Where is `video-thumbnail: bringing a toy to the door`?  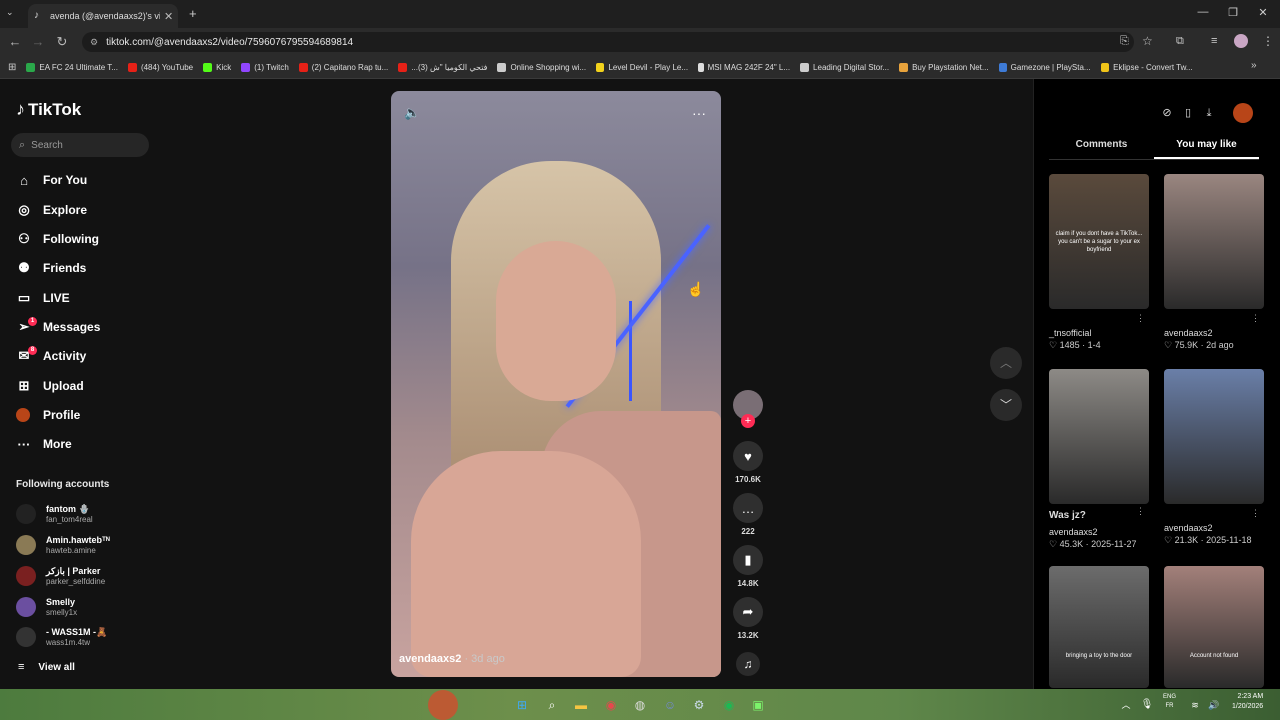
video-thumbnail: bringing a toy to the door is located at coordinates (1099, 627).